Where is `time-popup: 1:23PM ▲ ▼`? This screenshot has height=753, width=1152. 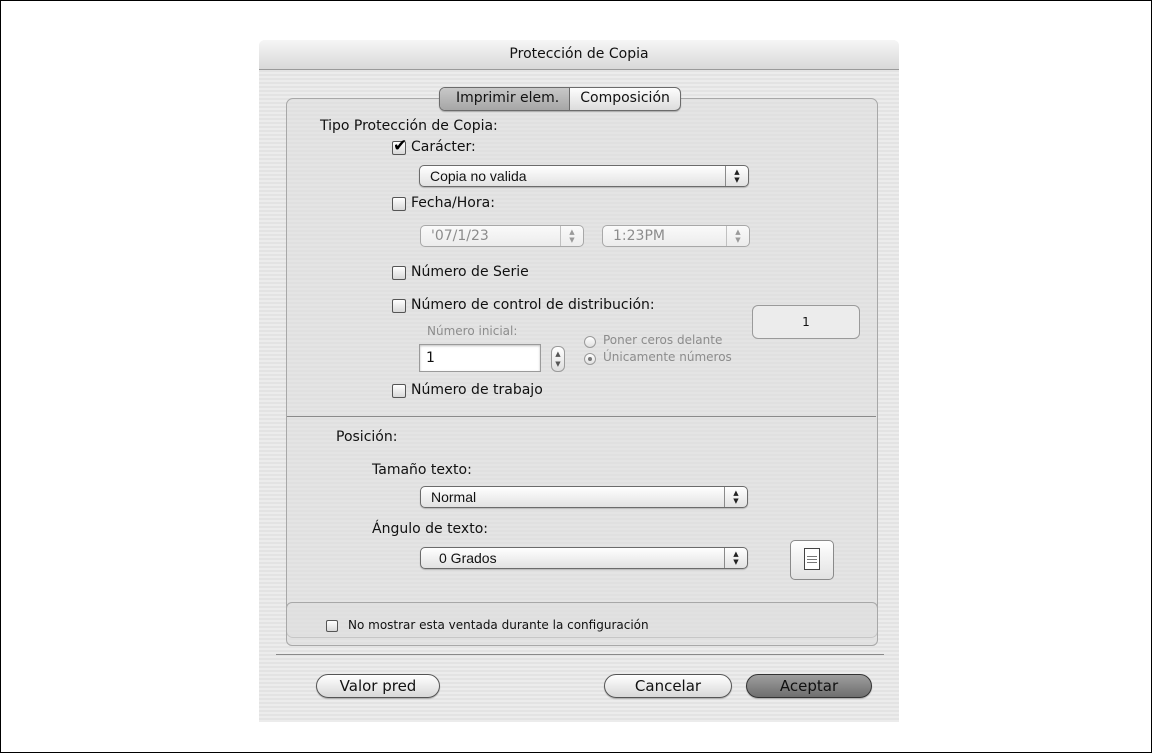
time-popup: 1:23PM ▲ ▼ is located at coordinates (676, 236).